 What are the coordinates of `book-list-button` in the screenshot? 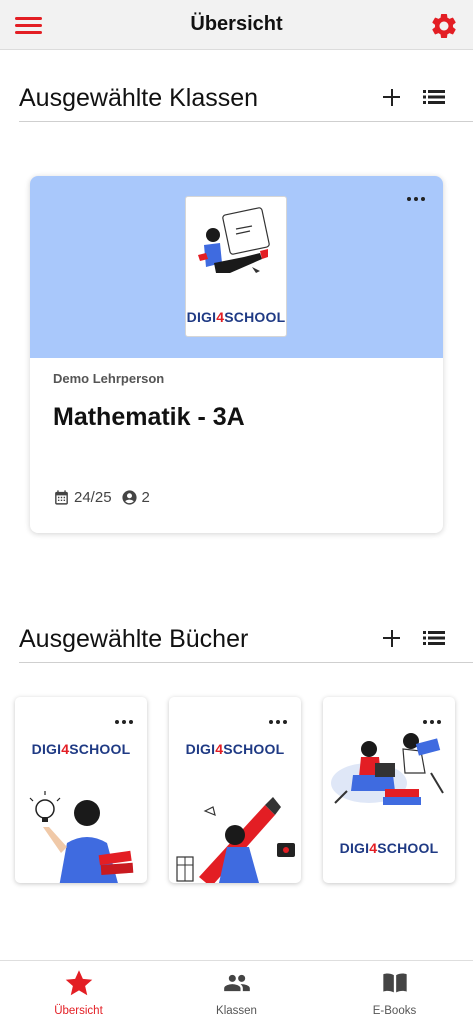 It's located at (434, 638).